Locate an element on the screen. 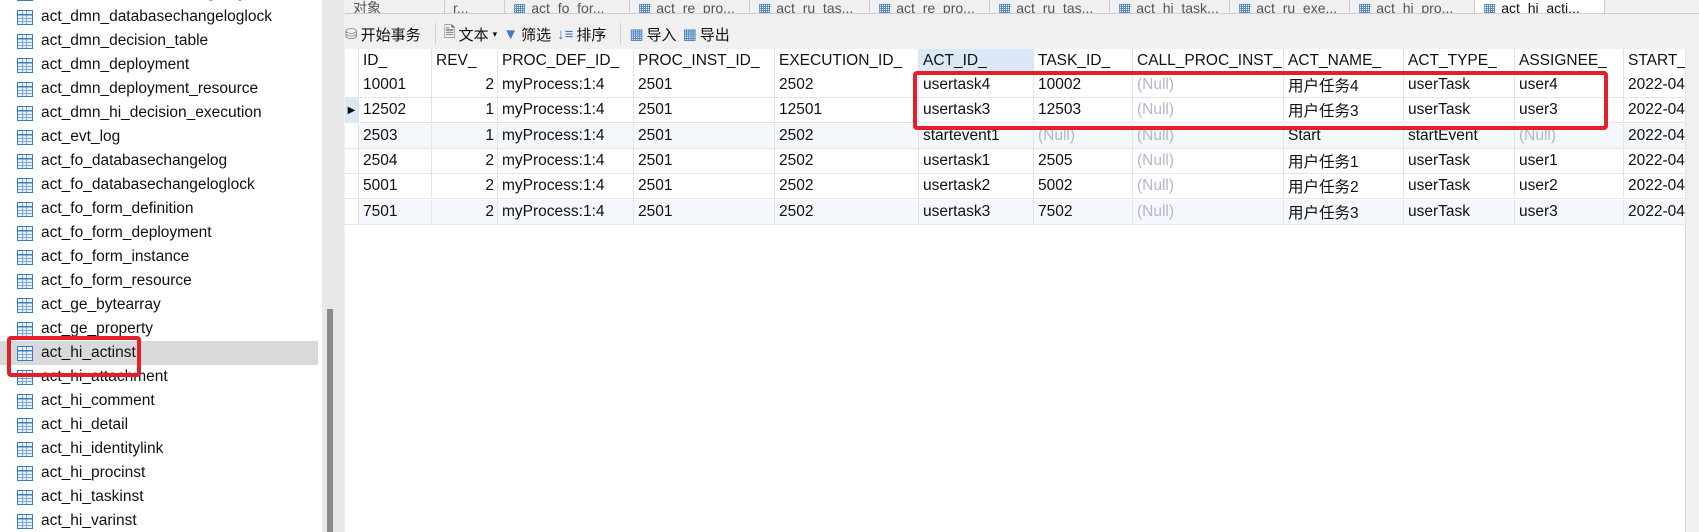  column-header: ACT_NAME_ is located at coordinates (1344, 61).